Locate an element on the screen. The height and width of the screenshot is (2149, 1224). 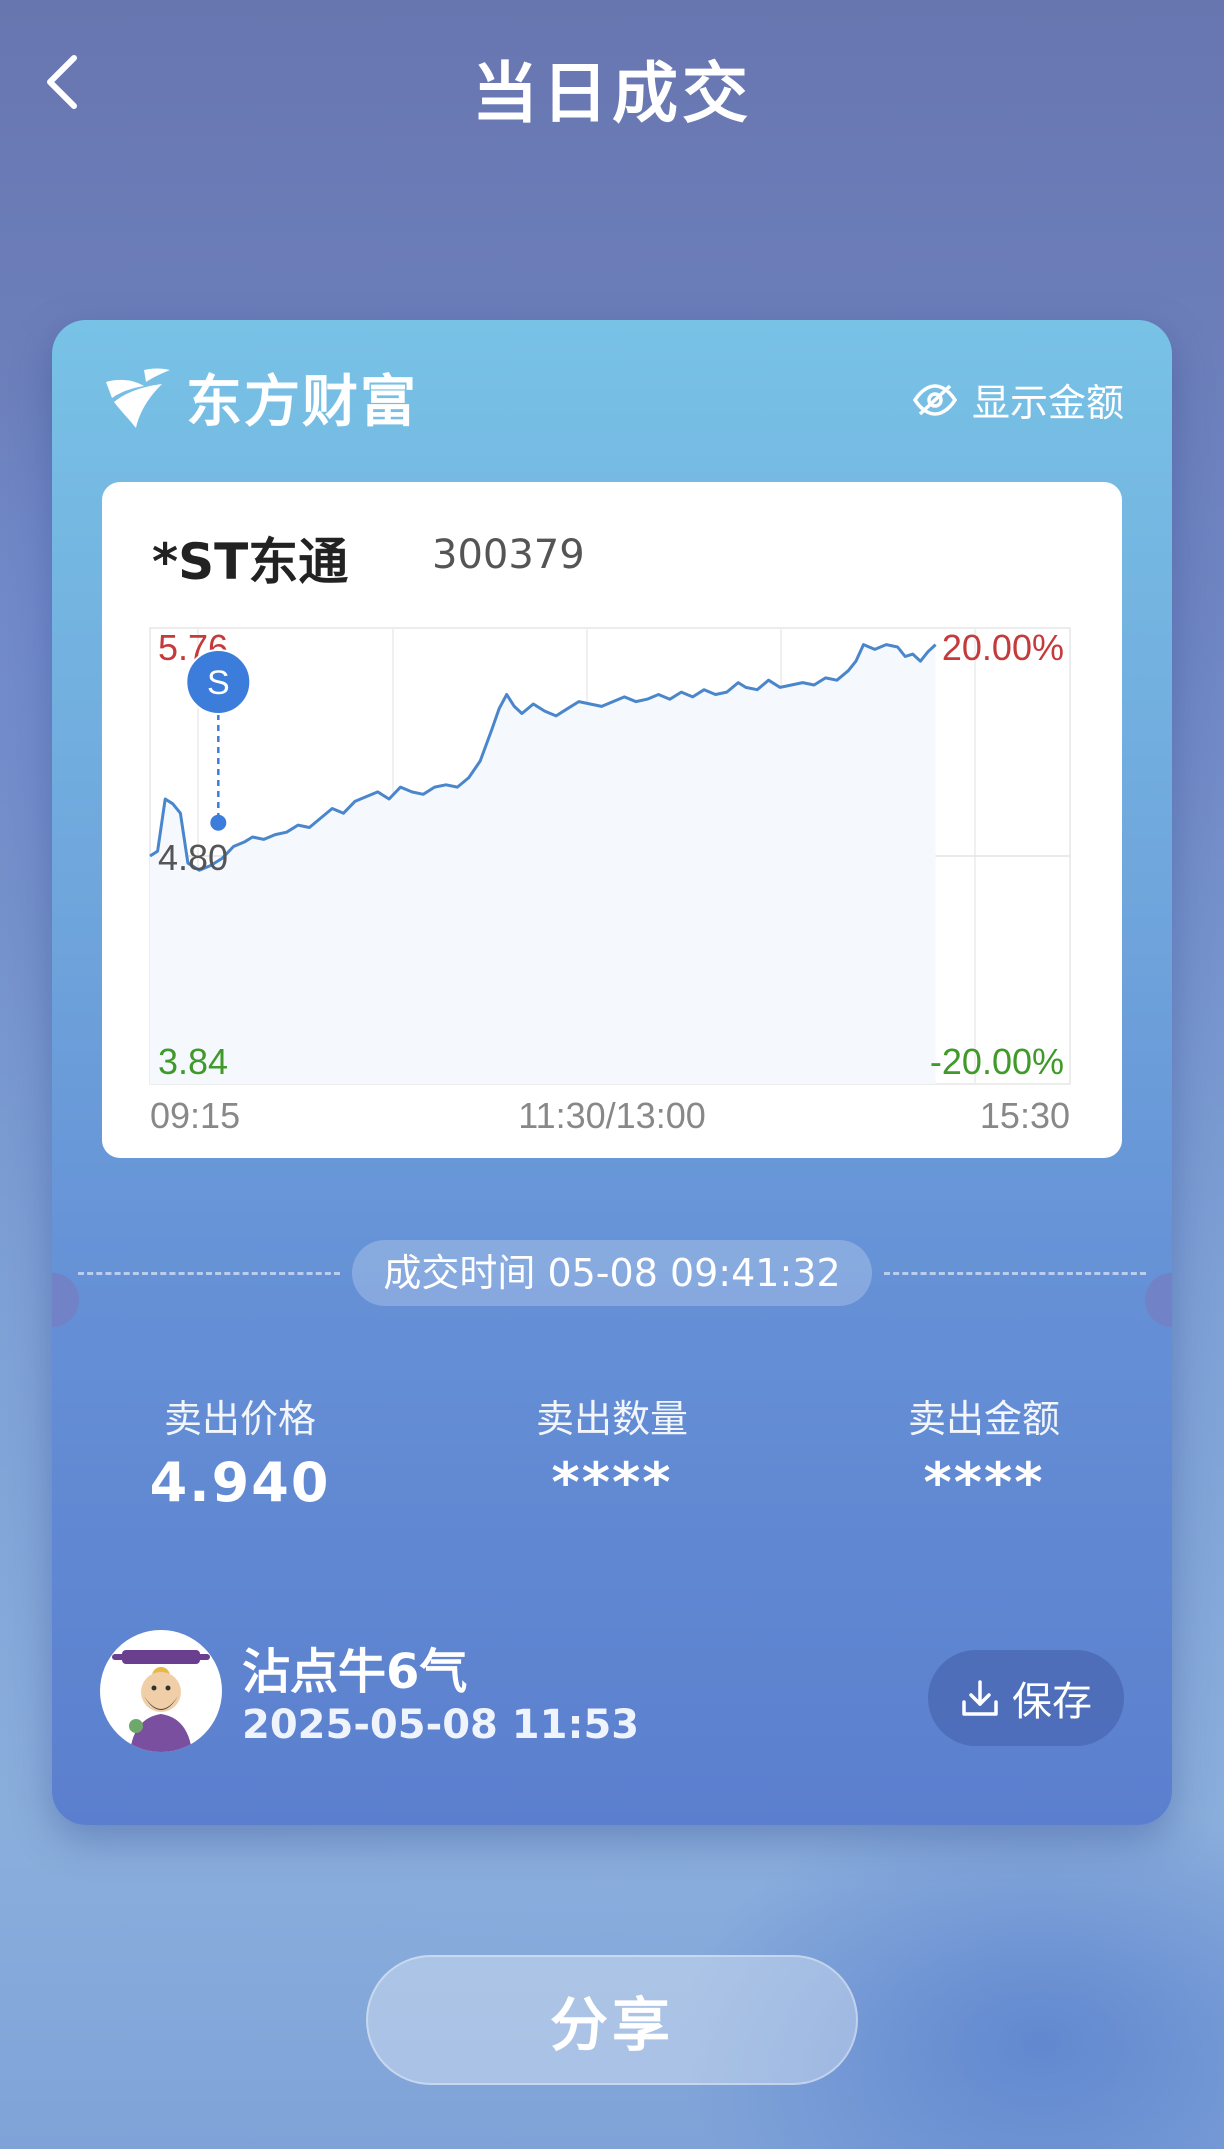
save-button: 保存 is located at coordinates (1026, 1698).